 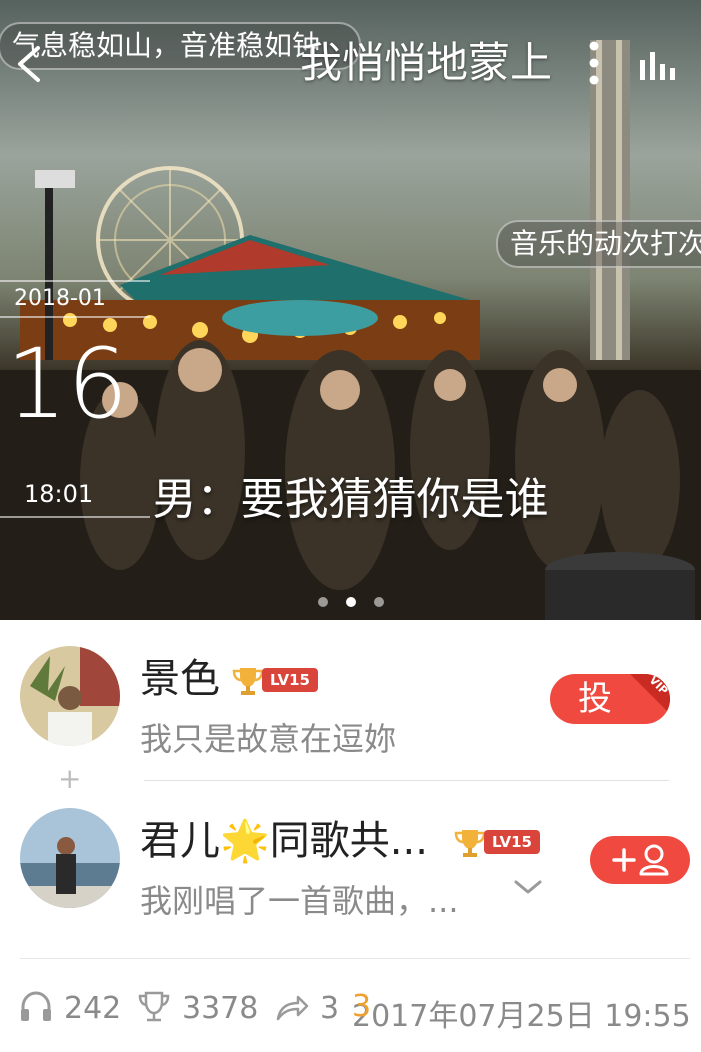 I want to click on add-friend-icon, so click(x=640, y=860).